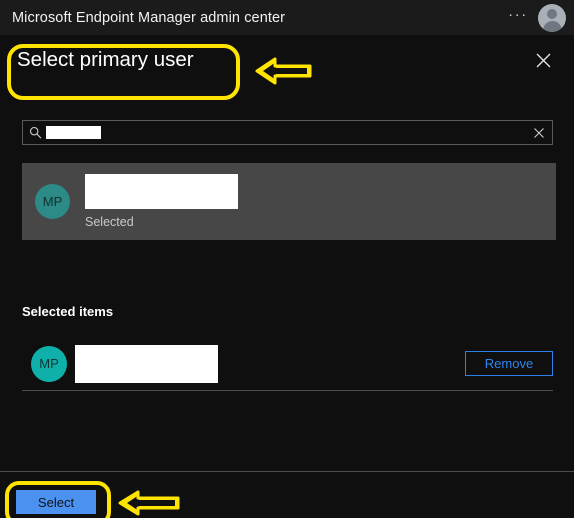 Image resolution: width=574 pixels, height=518 pixels. What do you see at coordinates (518, 18) in the screenshot?
I see `more-options-icon: ···` at bounding box center [518, 18].